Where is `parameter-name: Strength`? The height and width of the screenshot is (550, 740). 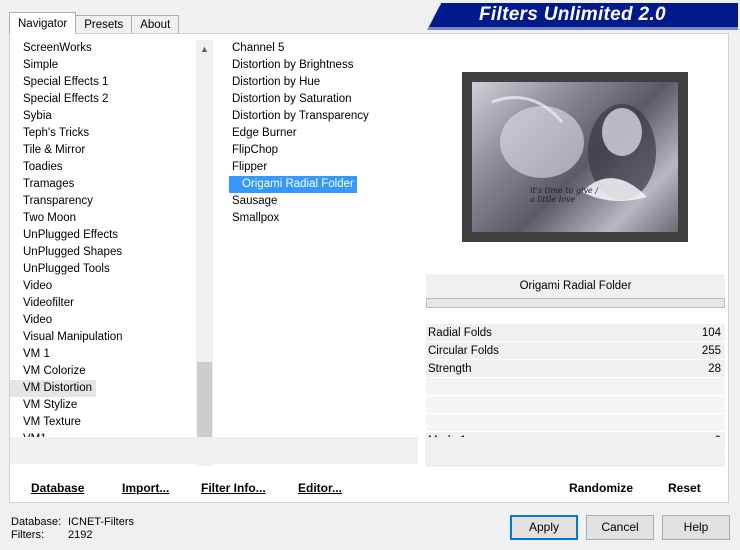
parameter-name: Strength is located at coordinates (450, 368).